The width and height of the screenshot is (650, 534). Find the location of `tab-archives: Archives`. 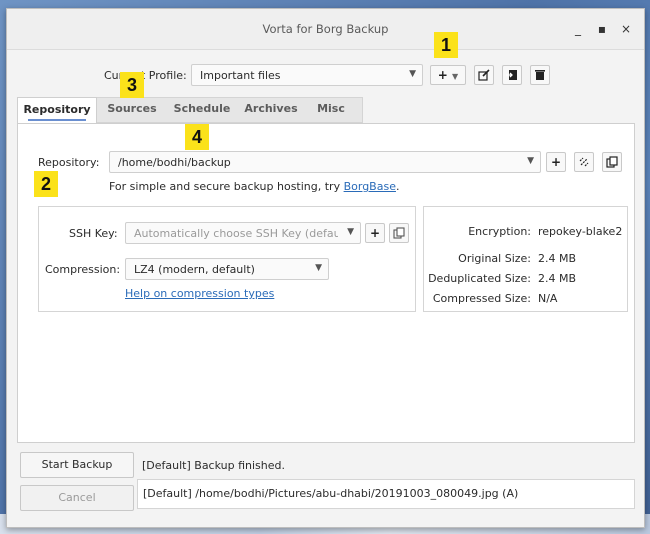

tab-archives: Archives is located at coordinates (271, 110).